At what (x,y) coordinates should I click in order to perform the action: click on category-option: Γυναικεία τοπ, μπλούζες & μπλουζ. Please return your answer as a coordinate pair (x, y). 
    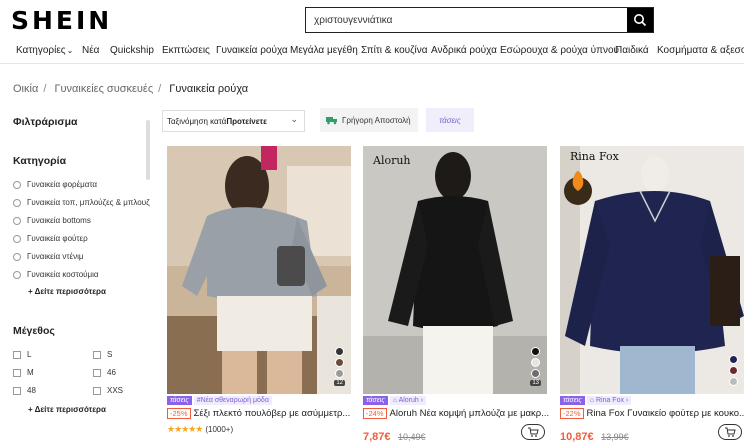
    Looking at the image, I should click on (81, 202).